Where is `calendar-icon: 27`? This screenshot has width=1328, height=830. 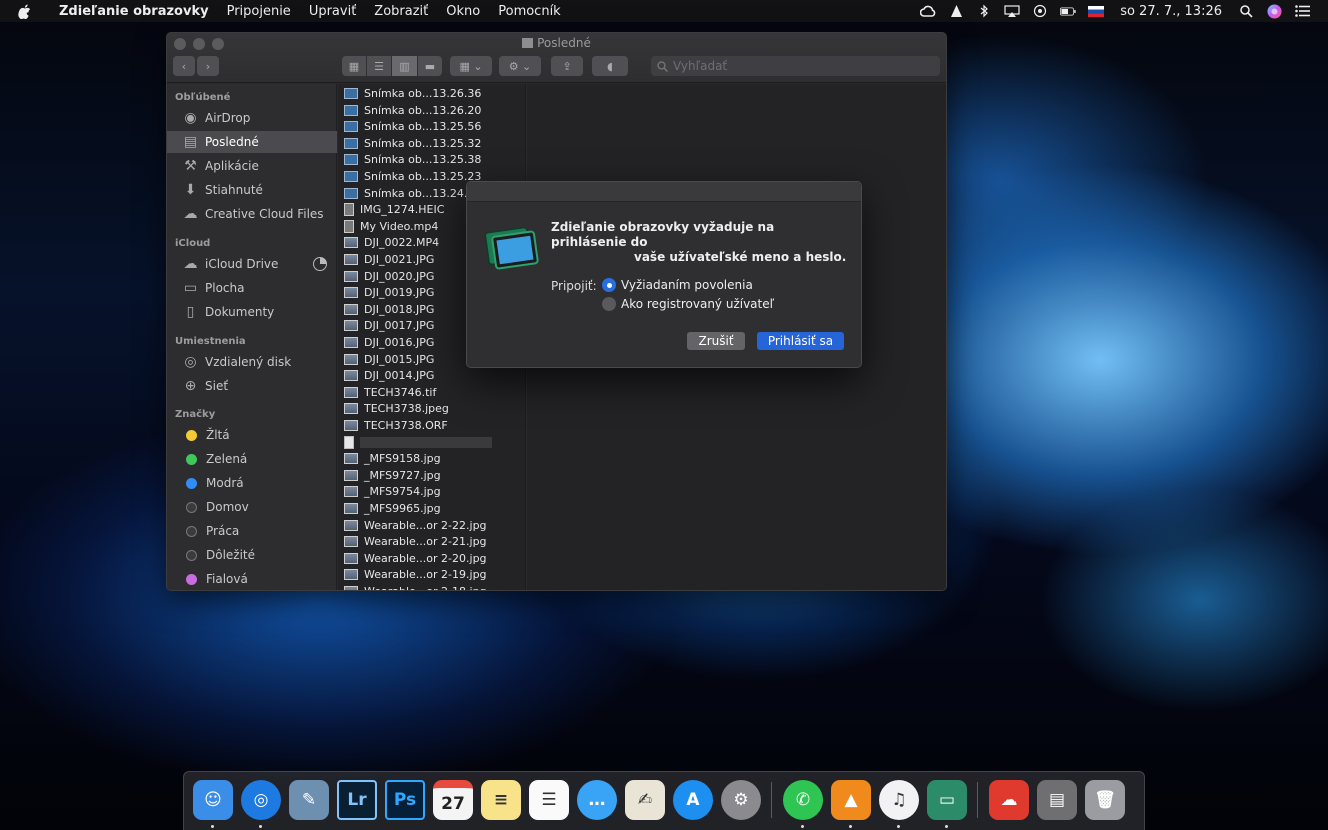
calendar-icon: 27 is located at coordinates (453, 800).